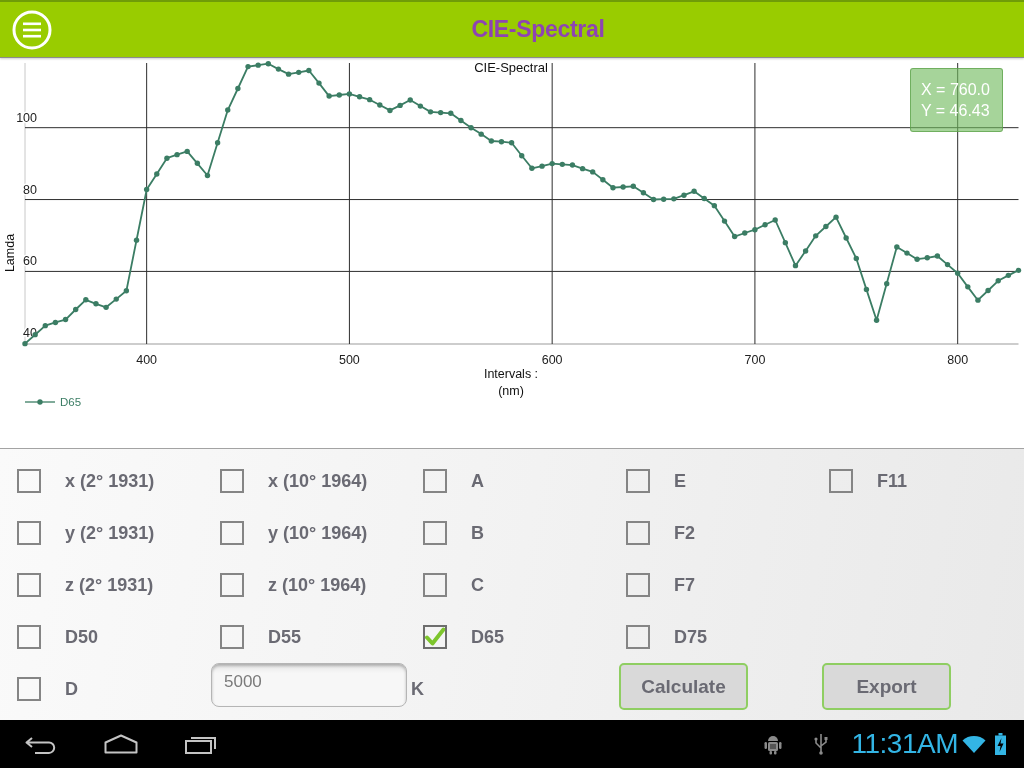  Describe the element at coordinates (30, 189) in the screenshot. I see `y-tick-label: 80` at that location.